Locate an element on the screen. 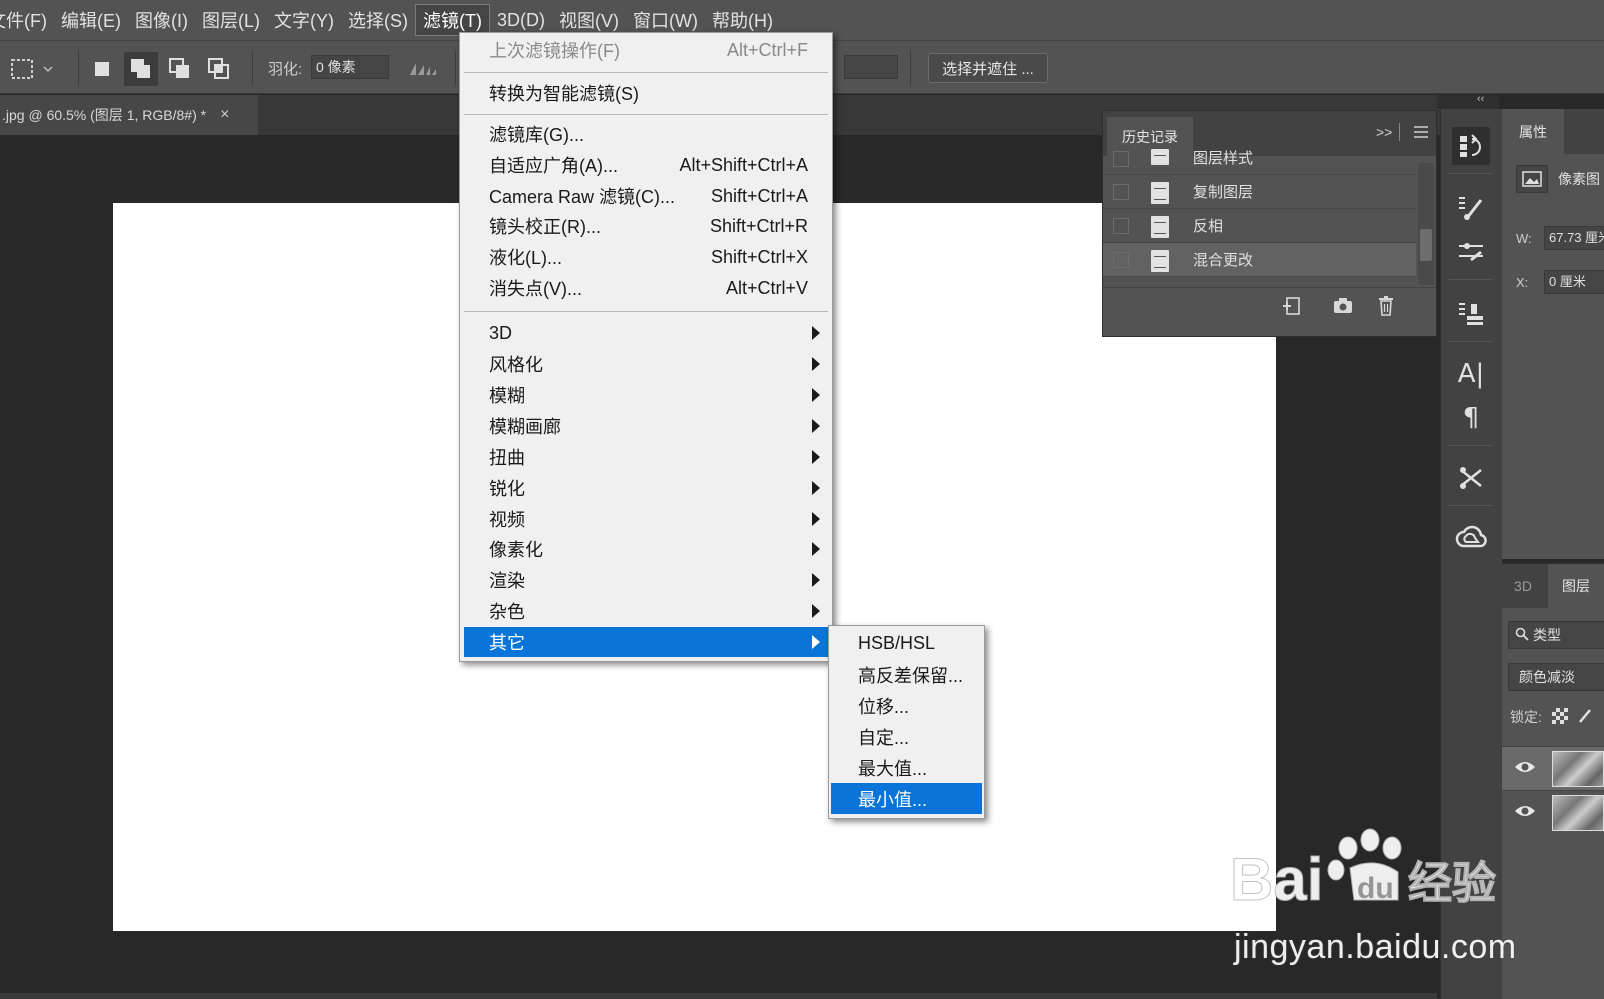 The image size is (1604, 999). layers-panel: 3D 图层 类型 颜色减淡 锁定: is located at coordinates (1553, 780).